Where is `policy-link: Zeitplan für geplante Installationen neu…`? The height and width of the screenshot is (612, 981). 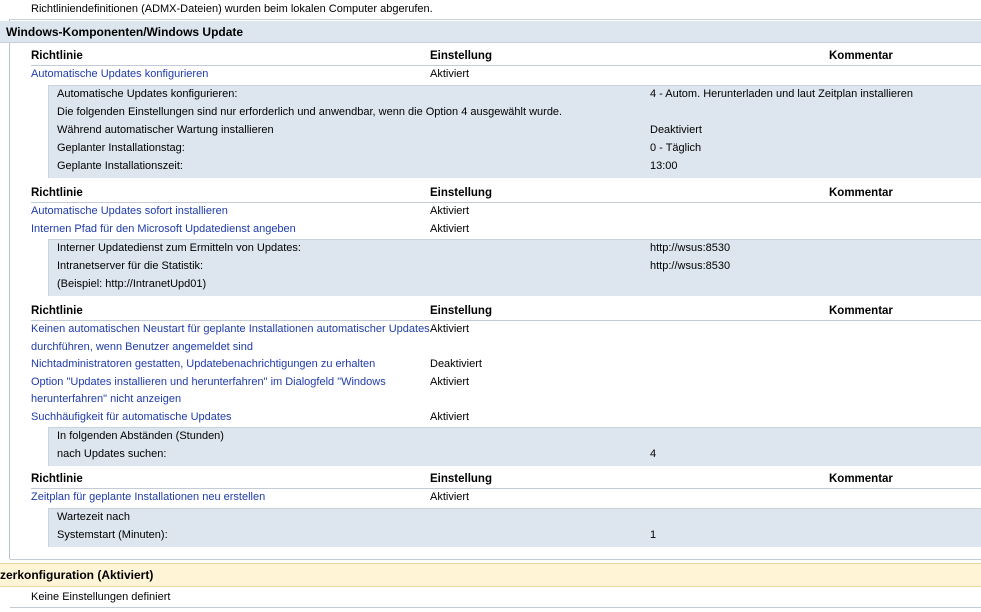 policy-link: Zeitplan für geplante Installationen neu… is located at coordinates (148, 497).